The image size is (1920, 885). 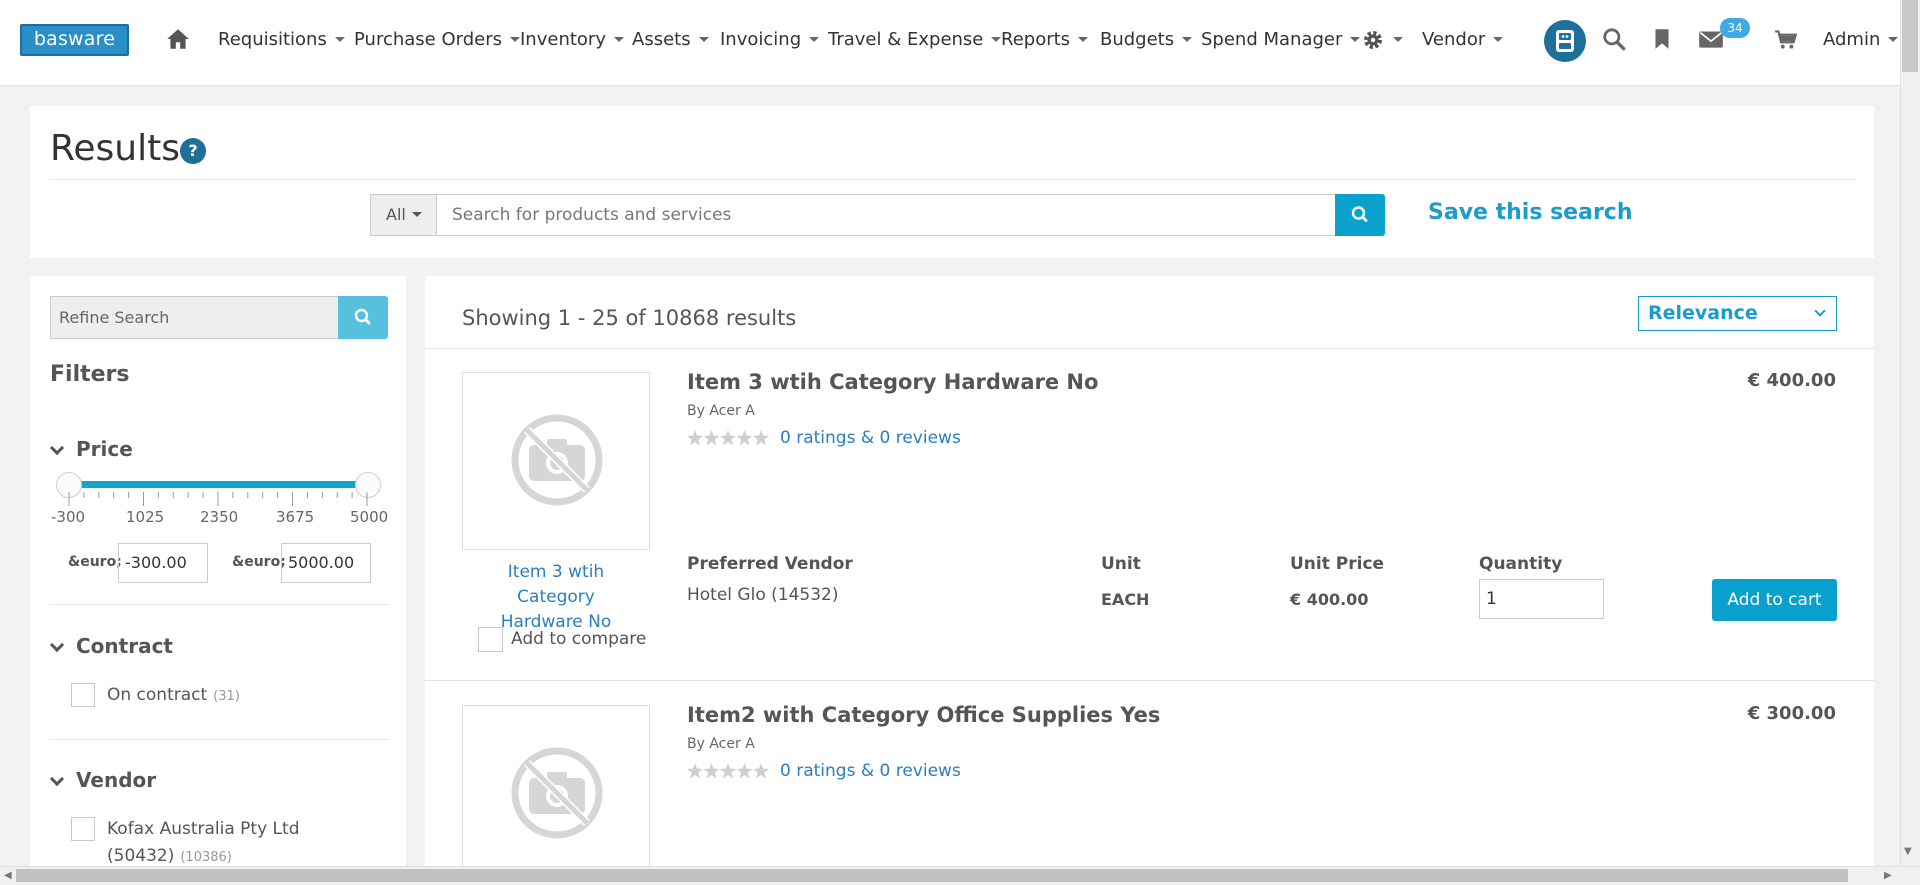 What do you see at coordinates (1786, 39) in the screenshot?
I see `cart-icon` at bounding box center [1786, 39].